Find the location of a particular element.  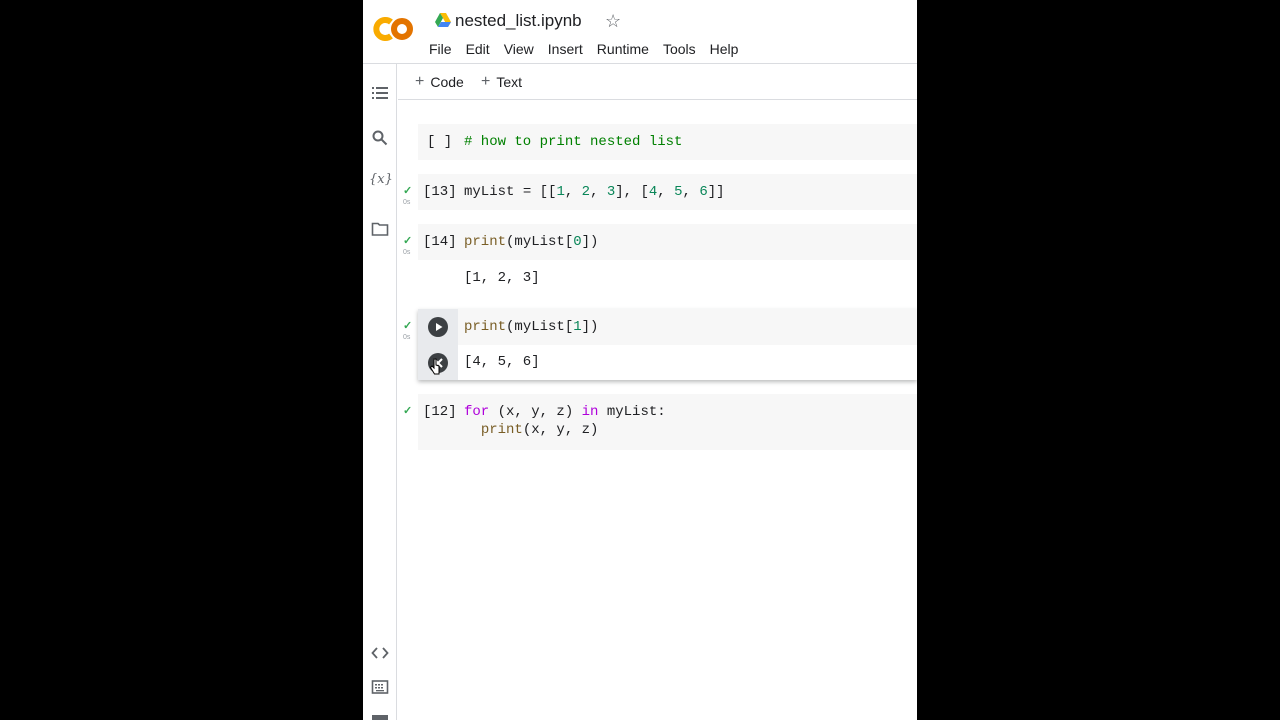

google-drive-icon is located at coordinates (443, 20).